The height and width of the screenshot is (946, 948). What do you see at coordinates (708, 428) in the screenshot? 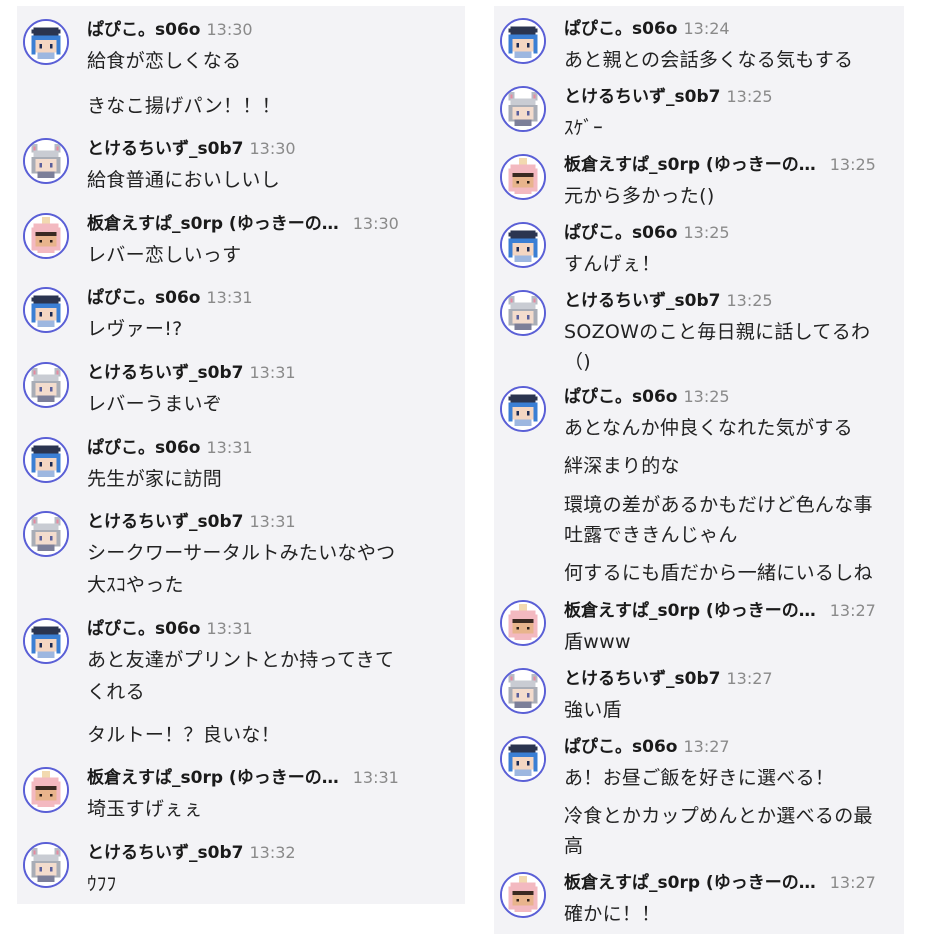
I see `message-text: あとなんか仲良くなれた気がする` at bounding box center [708, 428].